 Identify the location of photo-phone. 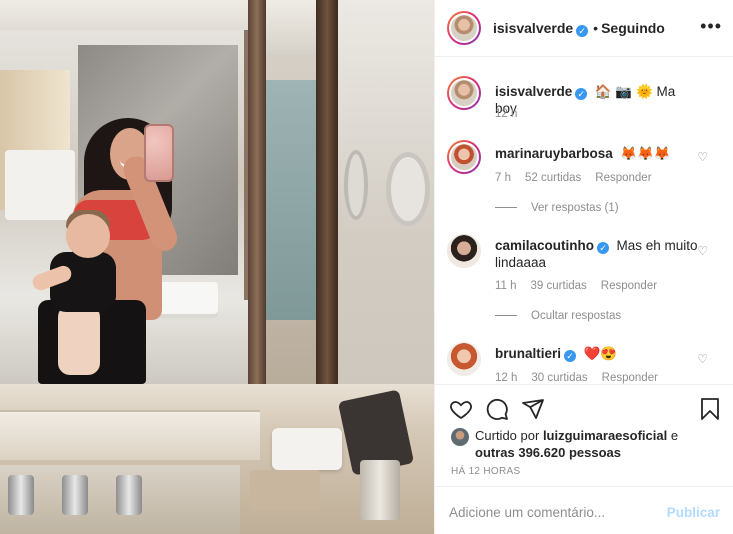
(159, 153).